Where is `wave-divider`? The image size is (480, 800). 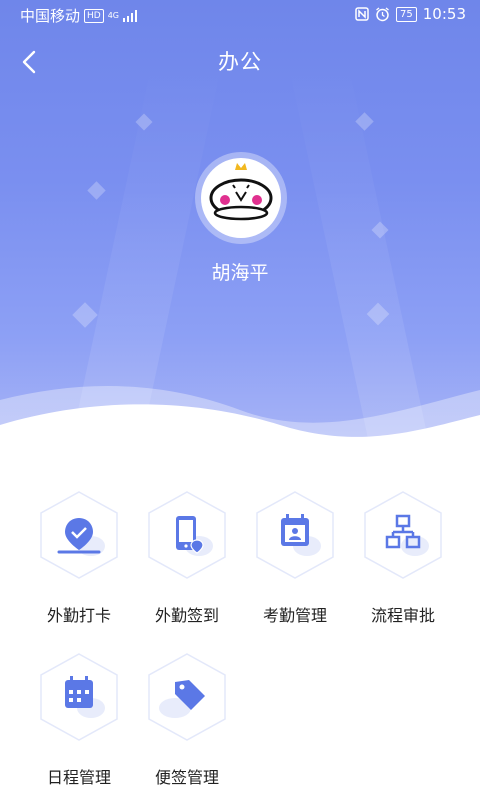
wave-divider is located at coordinates (240, 418).